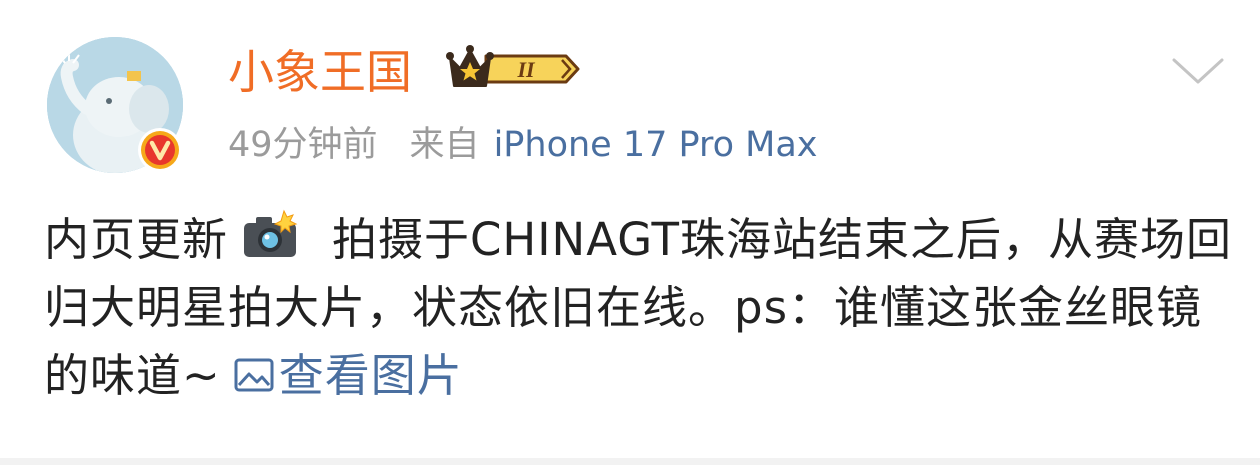  I want to click on divider, so click(630, 461).